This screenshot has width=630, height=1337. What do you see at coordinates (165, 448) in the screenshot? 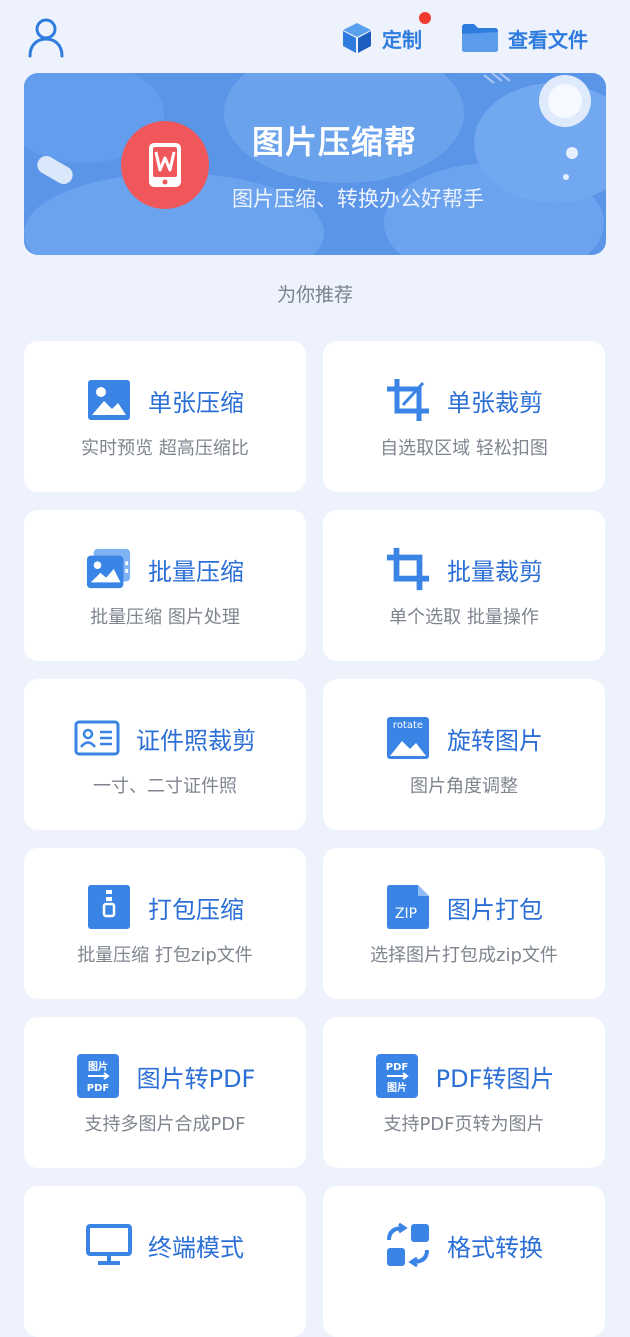
I see `tool-subtitle: 实时预览 超高压缩比` at bounding box center [165, 448].